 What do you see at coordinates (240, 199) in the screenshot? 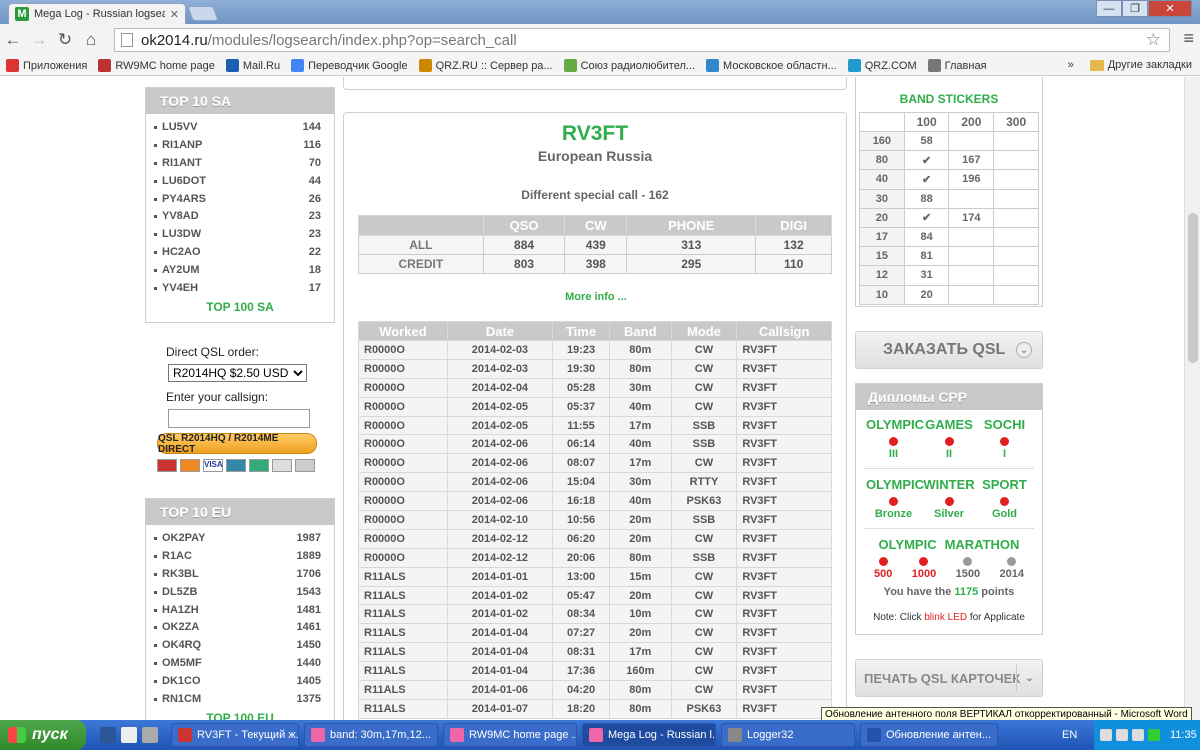
I see `top-list-row: PY4ARS 26` at bounding box center [240, 199].